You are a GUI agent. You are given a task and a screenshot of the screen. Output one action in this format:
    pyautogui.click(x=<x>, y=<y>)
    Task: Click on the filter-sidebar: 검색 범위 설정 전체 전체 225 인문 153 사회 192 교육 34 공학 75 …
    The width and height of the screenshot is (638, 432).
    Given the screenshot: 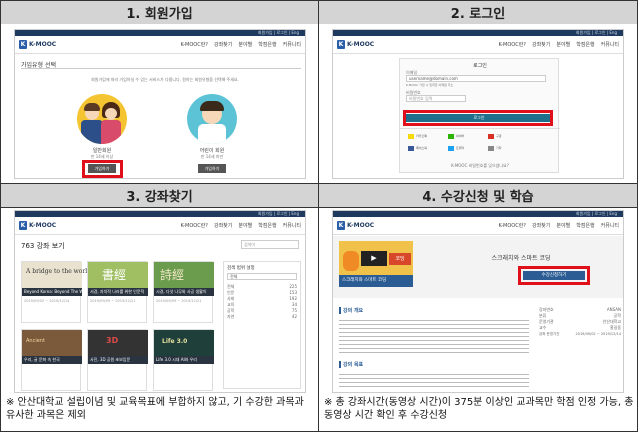 What is the action you would take?
    pyautogui.click(x=262, y=325)
    